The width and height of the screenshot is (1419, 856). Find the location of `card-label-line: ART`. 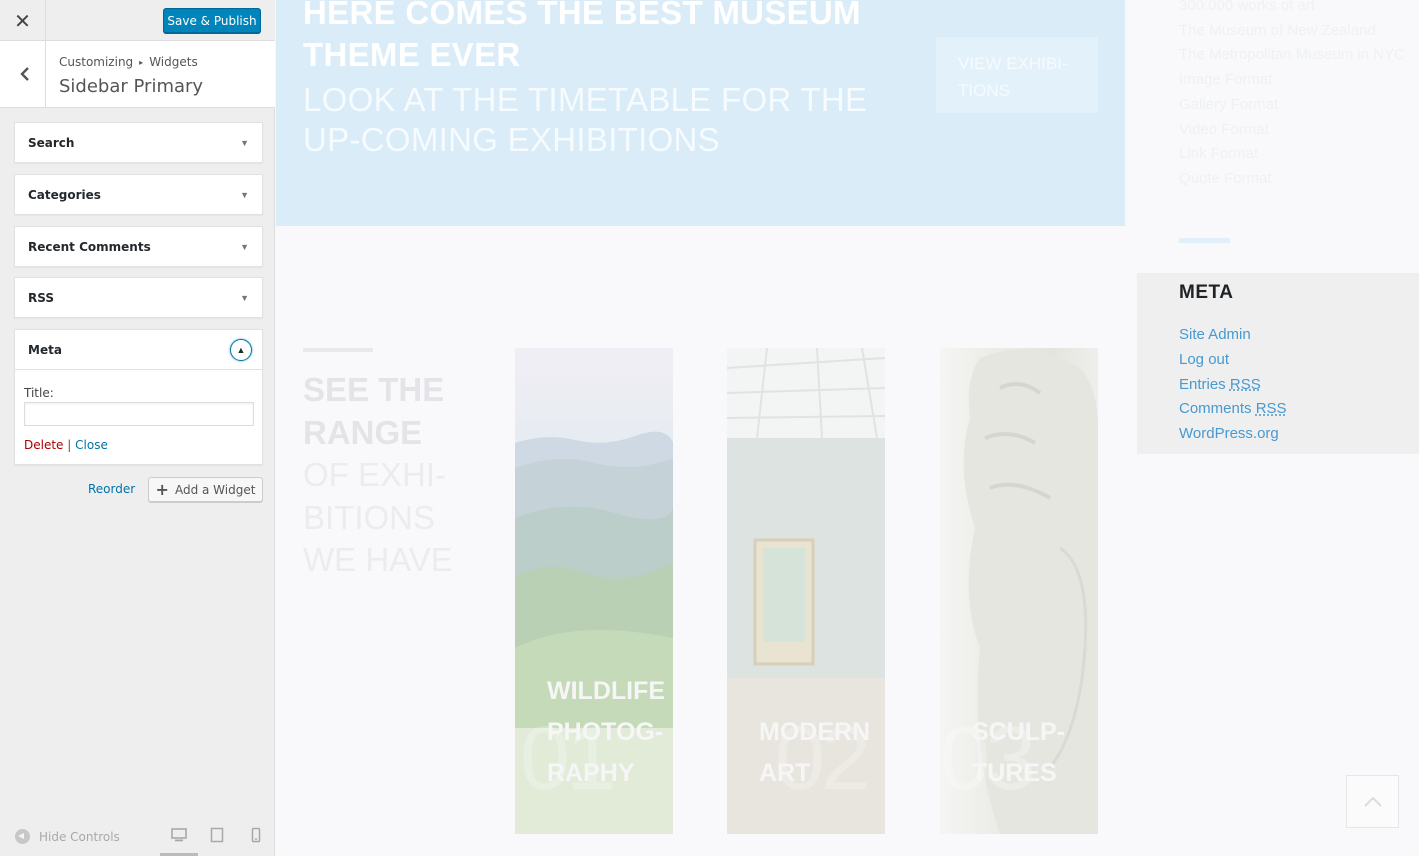

card-label-line: ART is located at coordinates (785, 773).